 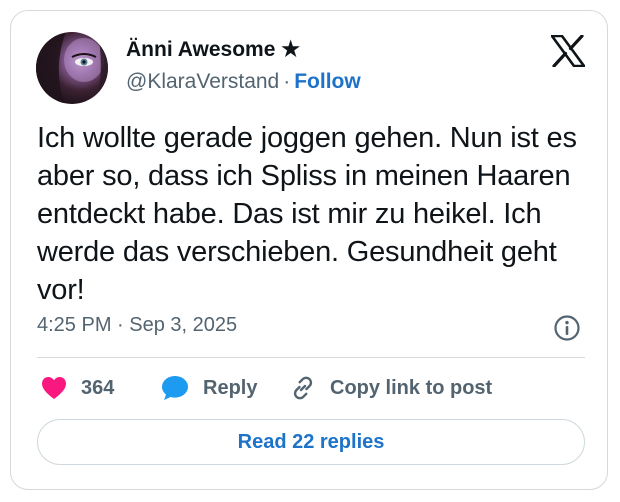 I want to click on follow-link: Follow, so click(x=327, y=81).